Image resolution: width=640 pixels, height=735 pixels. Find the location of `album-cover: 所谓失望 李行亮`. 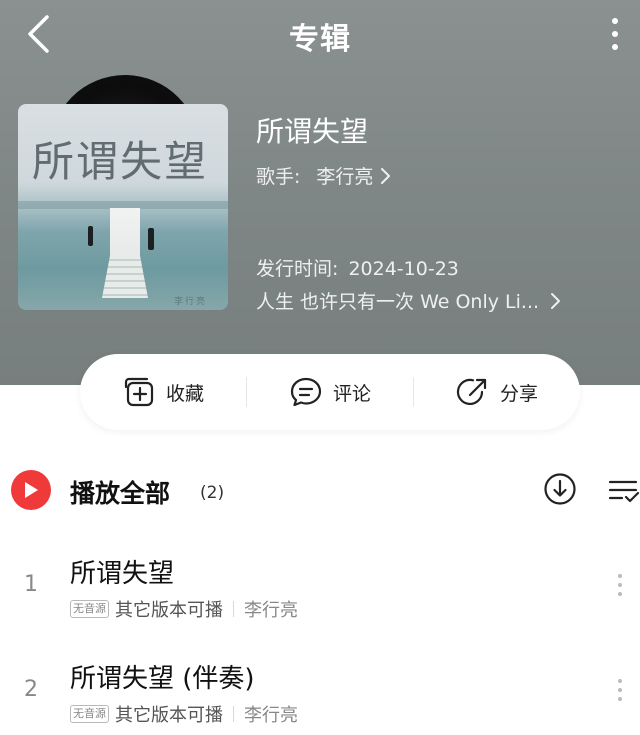

album-cover: 所谓失望 李行亮 is located at coordinates (123, 207).